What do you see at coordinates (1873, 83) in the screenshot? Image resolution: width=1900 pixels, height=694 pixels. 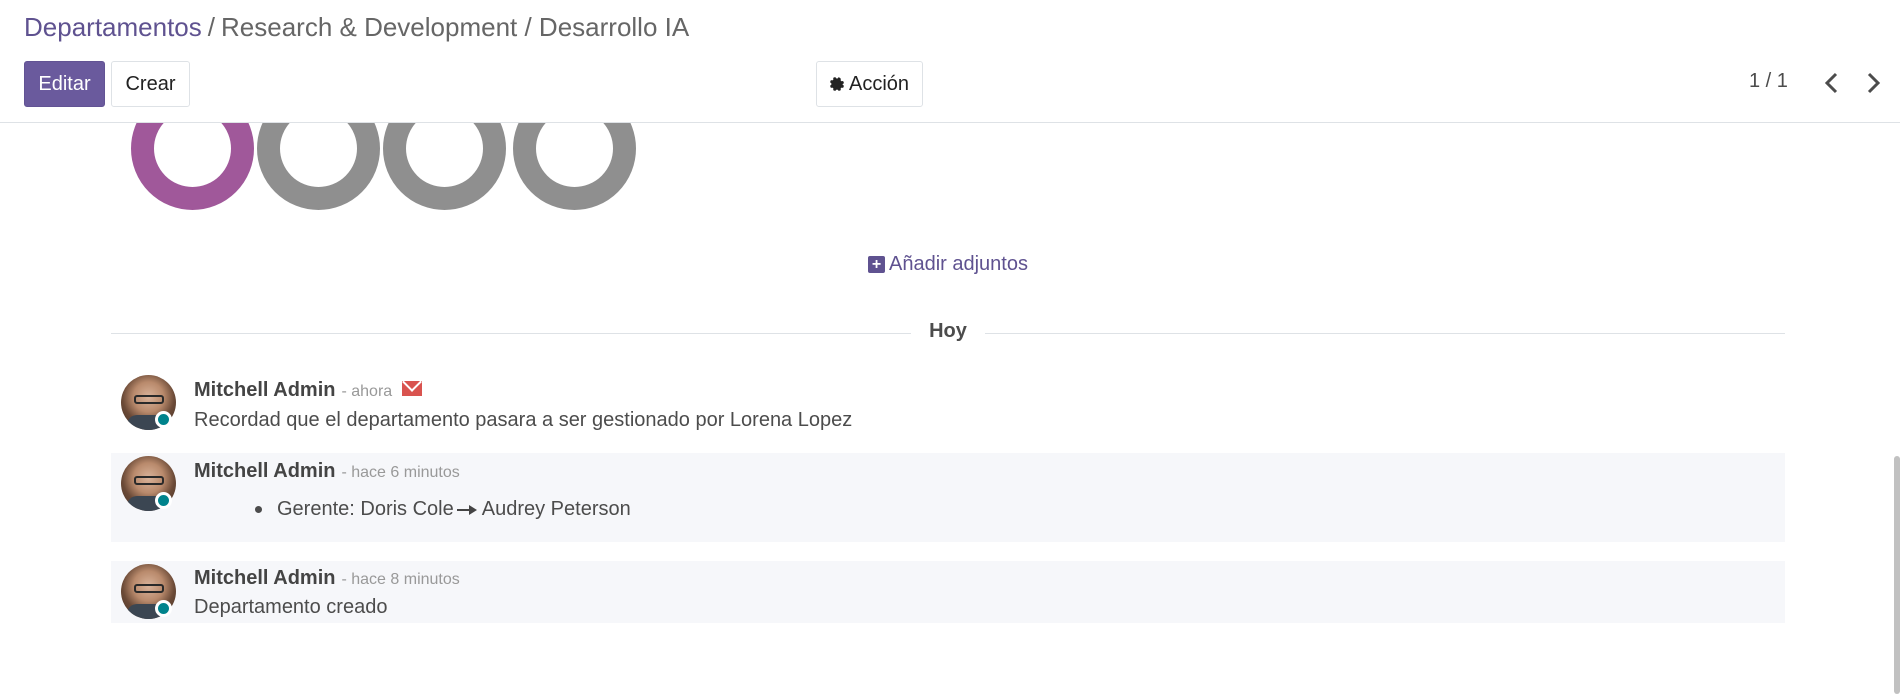 I see `chevron-right-icon` at bounding box center [1873, 83].